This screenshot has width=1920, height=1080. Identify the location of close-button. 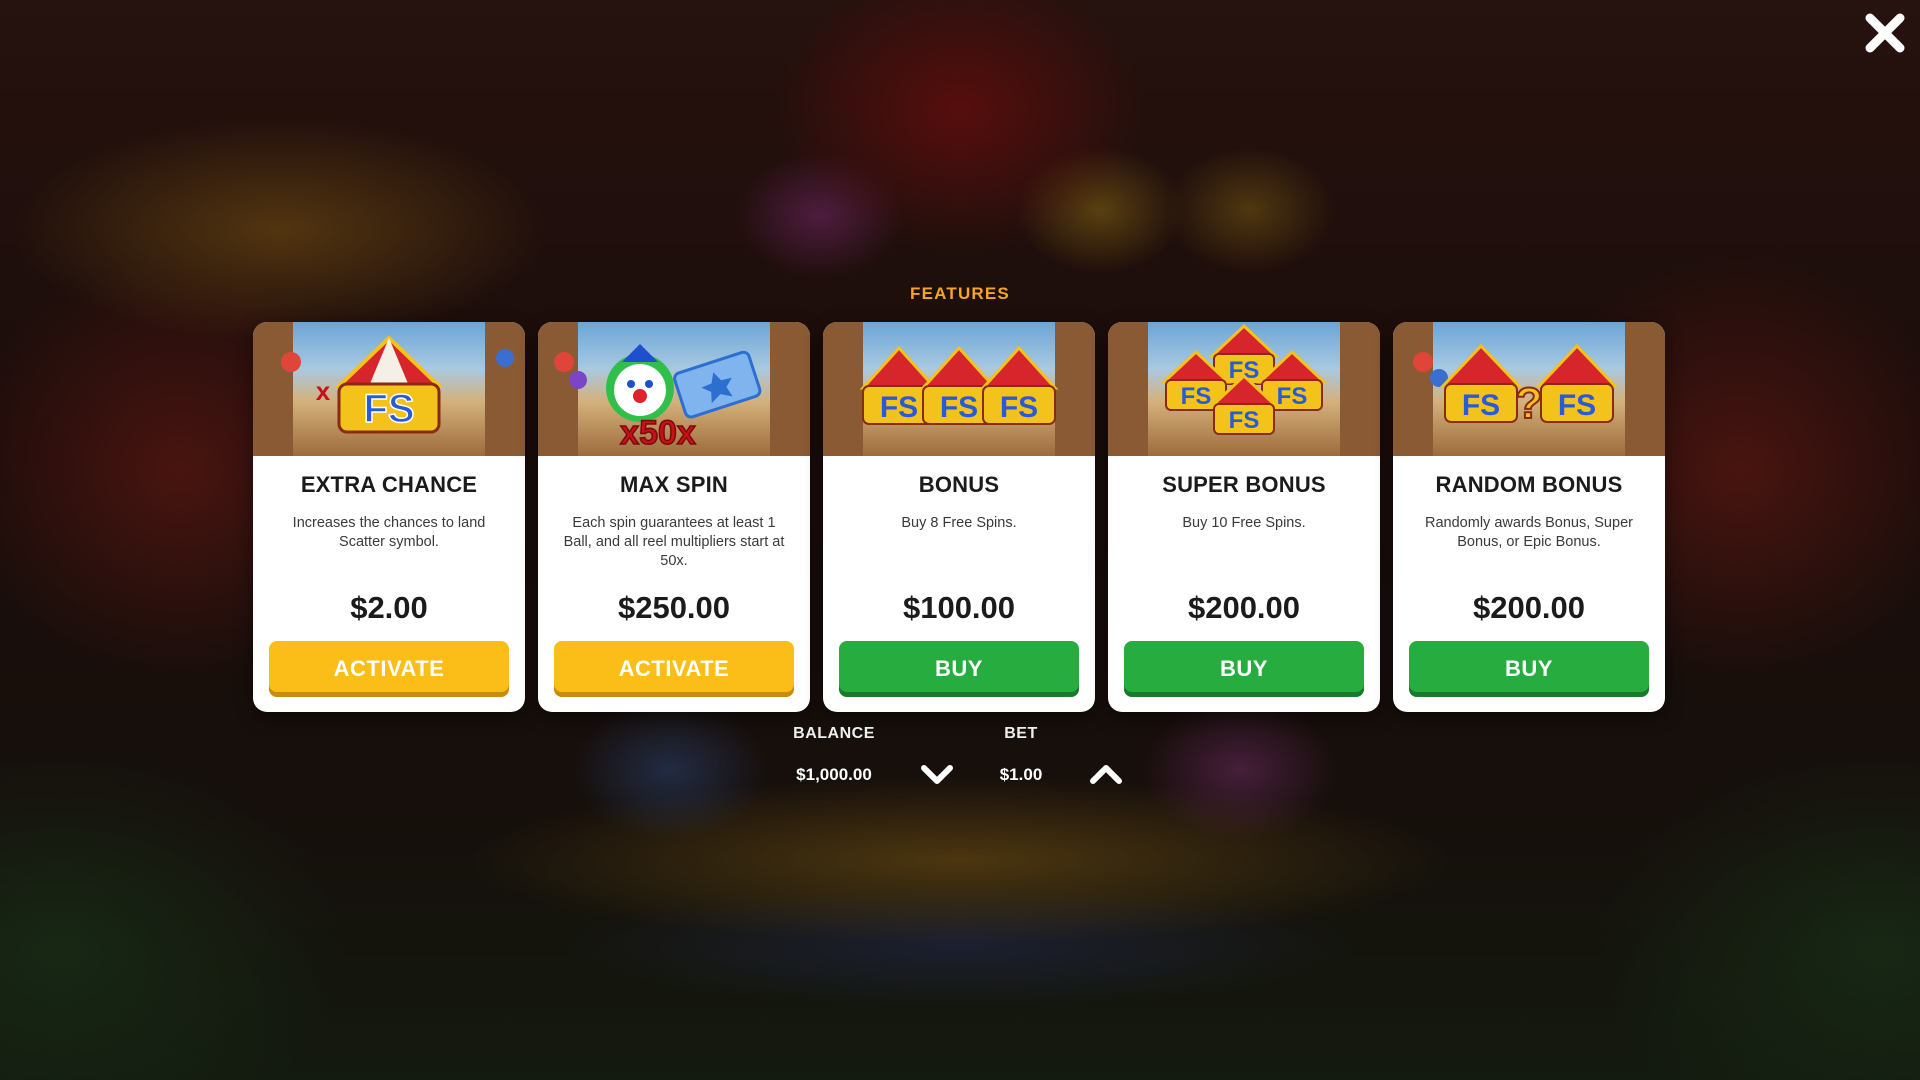
(1885, 33).